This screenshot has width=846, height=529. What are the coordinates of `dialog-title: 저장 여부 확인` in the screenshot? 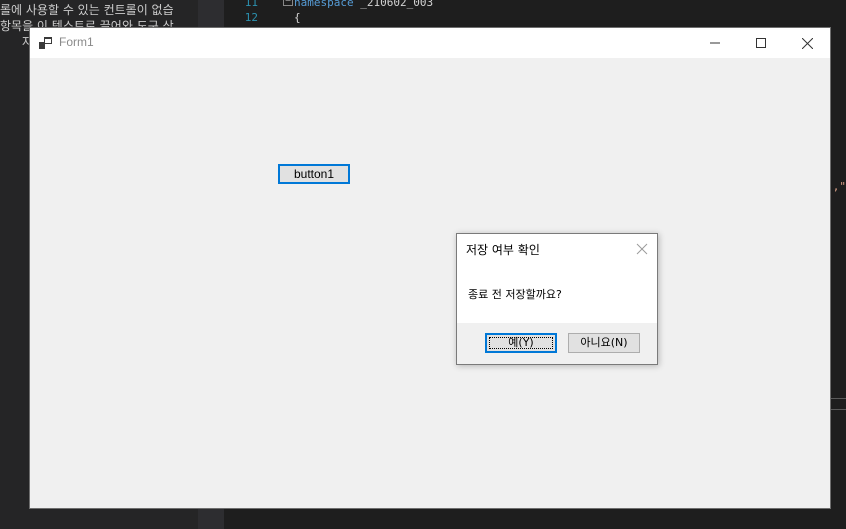 It's located at (503, 250).